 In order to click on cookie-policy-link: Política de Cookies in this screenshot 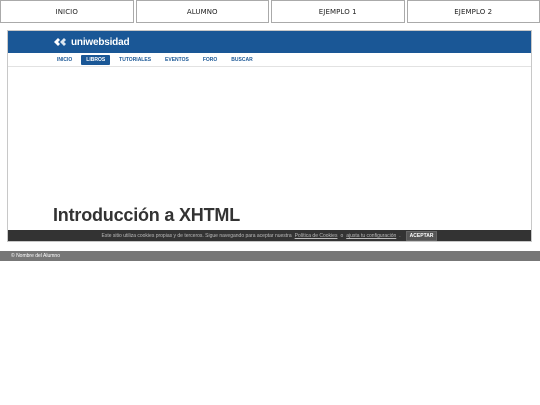, I will do `click(316, 236)`.